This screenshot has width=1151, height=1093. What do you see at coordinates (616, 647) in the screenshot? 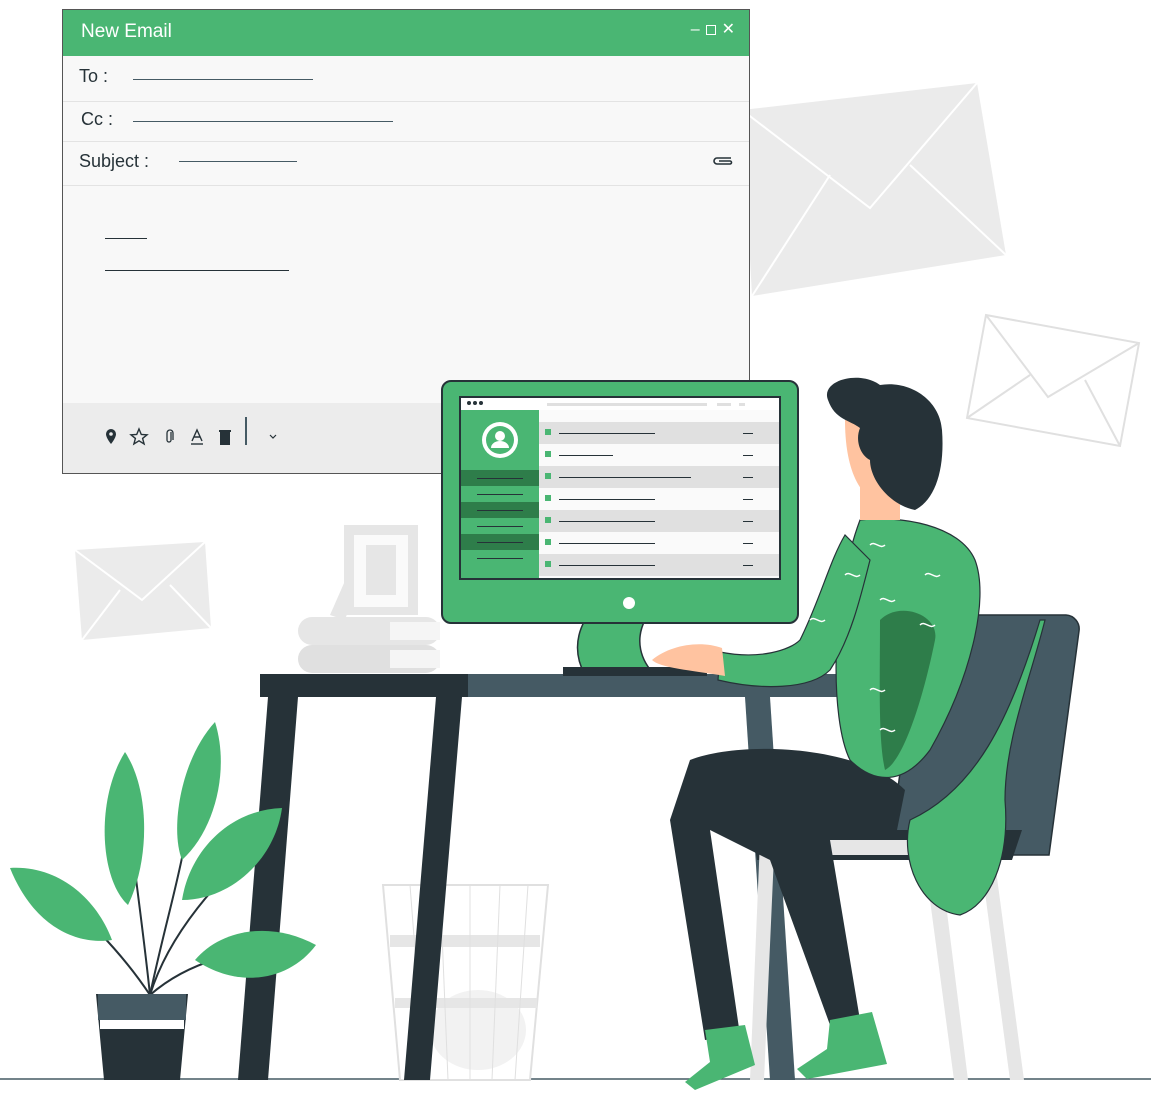
I see `monitor-stand` at bounding box center [616, 647].